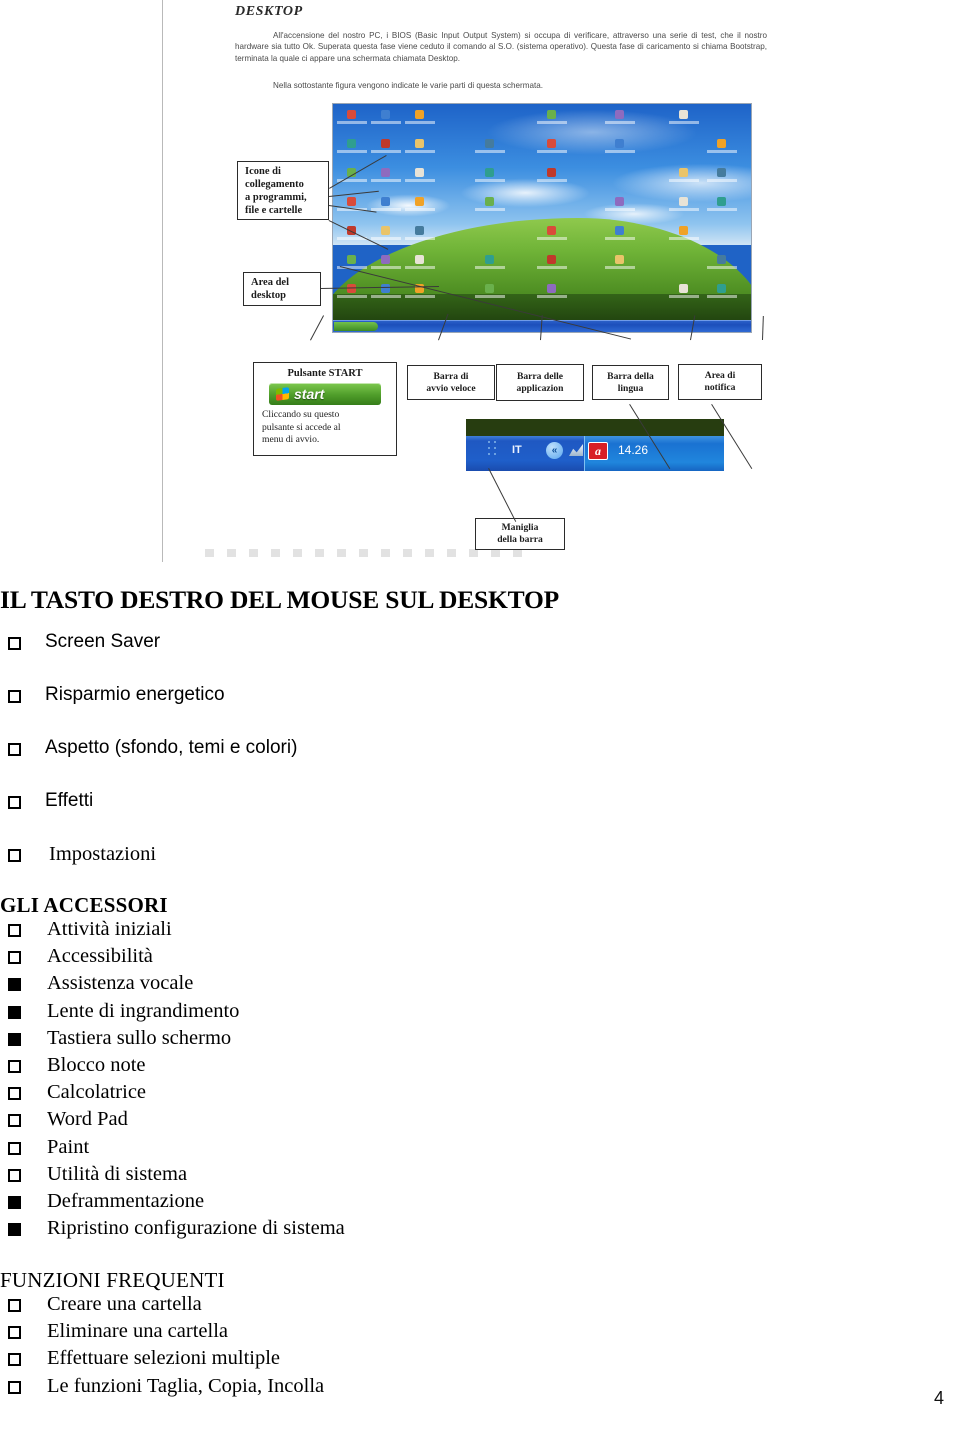 The width and height of the screenshot is (960, 1432). I want to click on list-item-accessorio: Lente di ingrandimento, so click(172, 1014).